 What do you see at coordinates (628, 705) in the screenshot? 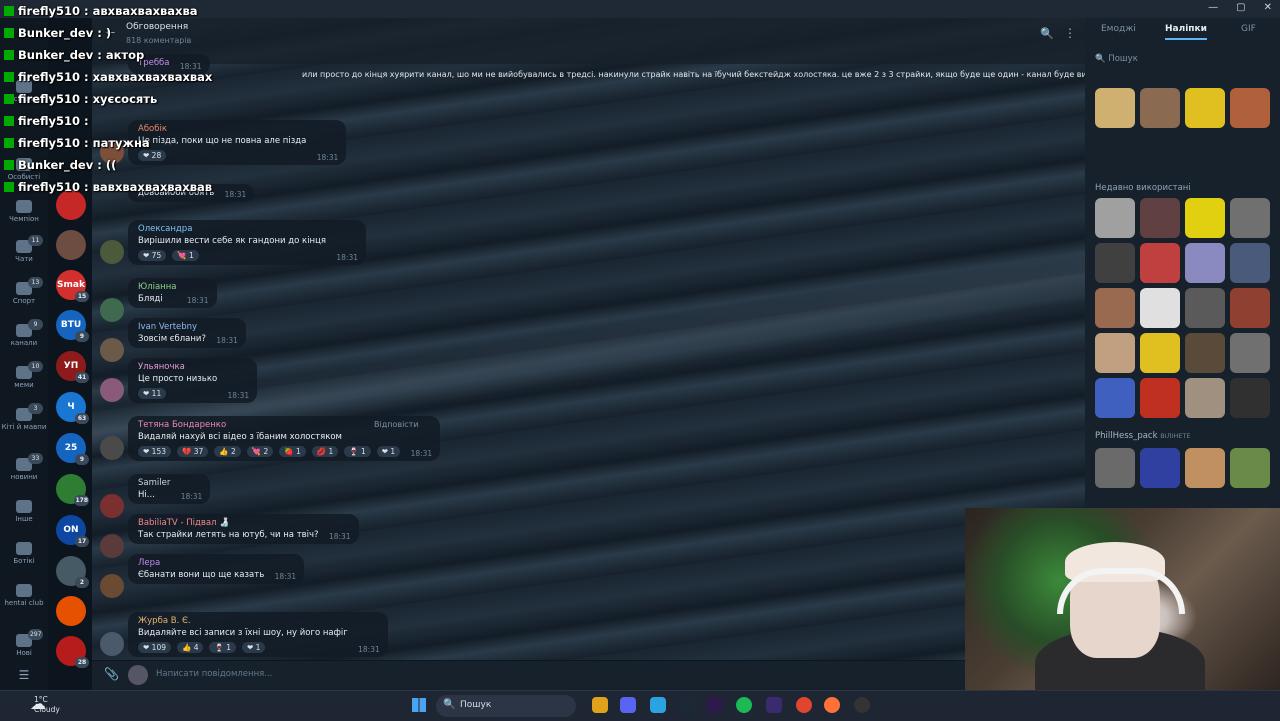
I see `discord-icon` at bounding box center [628, 705].